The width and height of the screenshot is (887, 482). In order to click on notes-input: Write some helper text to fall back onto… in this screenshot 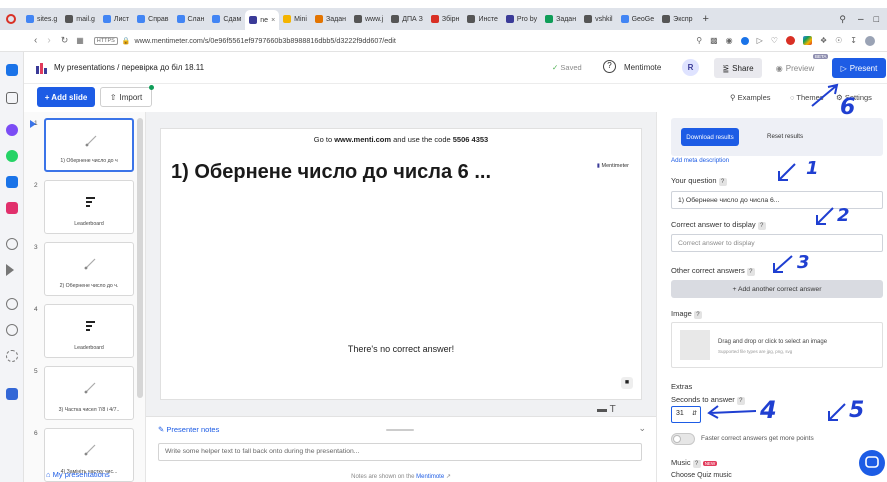, I will do `click(400, 452)`.